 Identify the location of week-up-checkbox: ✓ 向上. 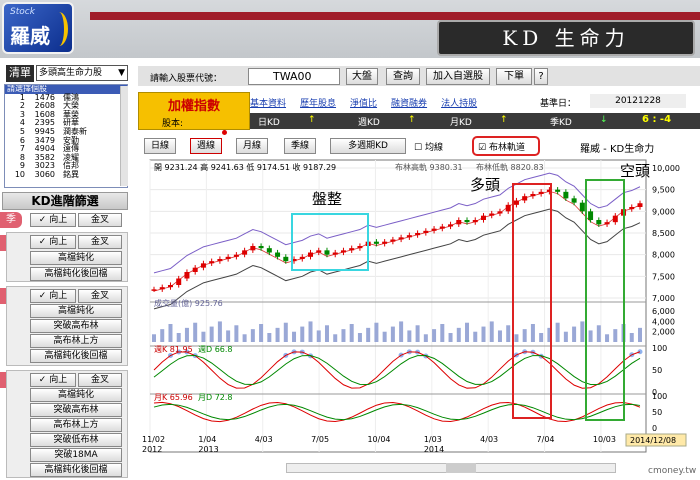
(53, 296).